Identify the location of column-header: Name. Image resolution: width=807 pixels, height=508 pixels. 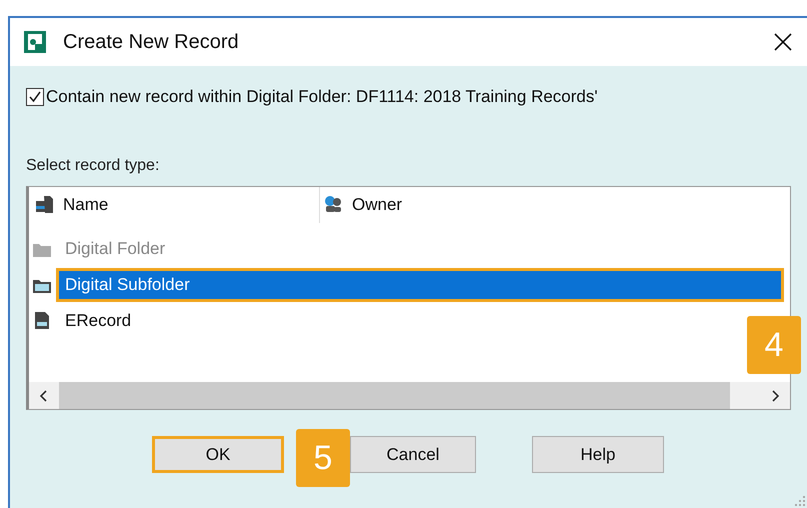
(174, 205).